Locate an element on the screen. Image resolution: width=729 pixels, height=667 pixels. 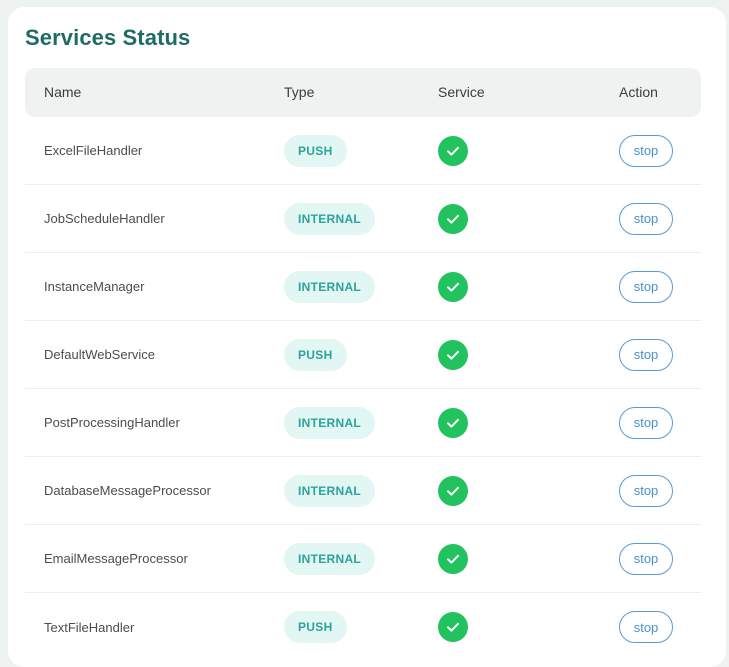
table-header: Name Type Service Action is located at coordinates (363, 92).